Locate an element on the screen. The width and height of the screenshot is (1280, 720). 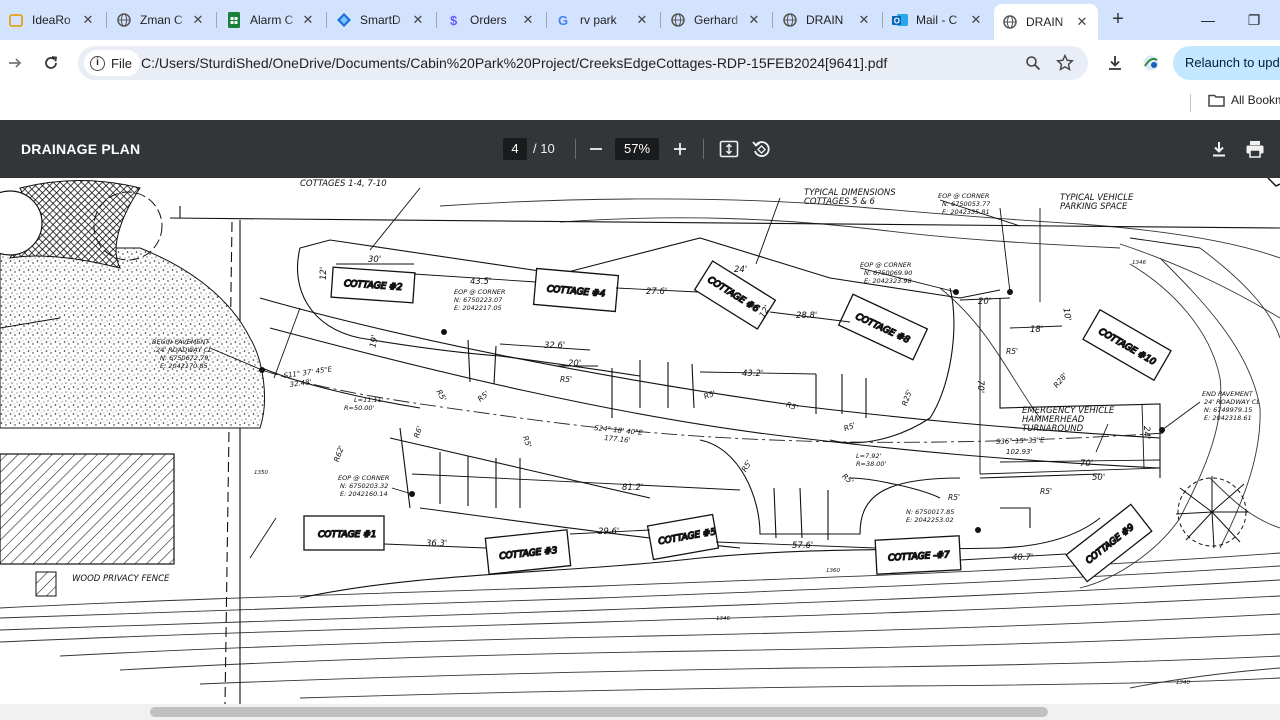
svg-text: 32.48' is located at coordinates (300, 383).